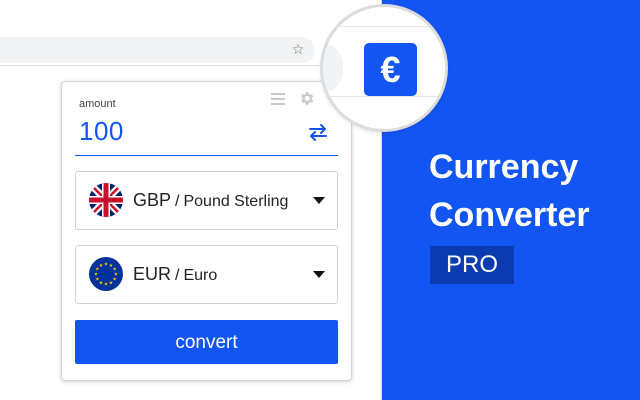 The width and height of the screenshot is (640, 400). Describe the element at coordinates (236, 201) in the screenshot. I see `from-currency-name: Pound Sterling` at that location.